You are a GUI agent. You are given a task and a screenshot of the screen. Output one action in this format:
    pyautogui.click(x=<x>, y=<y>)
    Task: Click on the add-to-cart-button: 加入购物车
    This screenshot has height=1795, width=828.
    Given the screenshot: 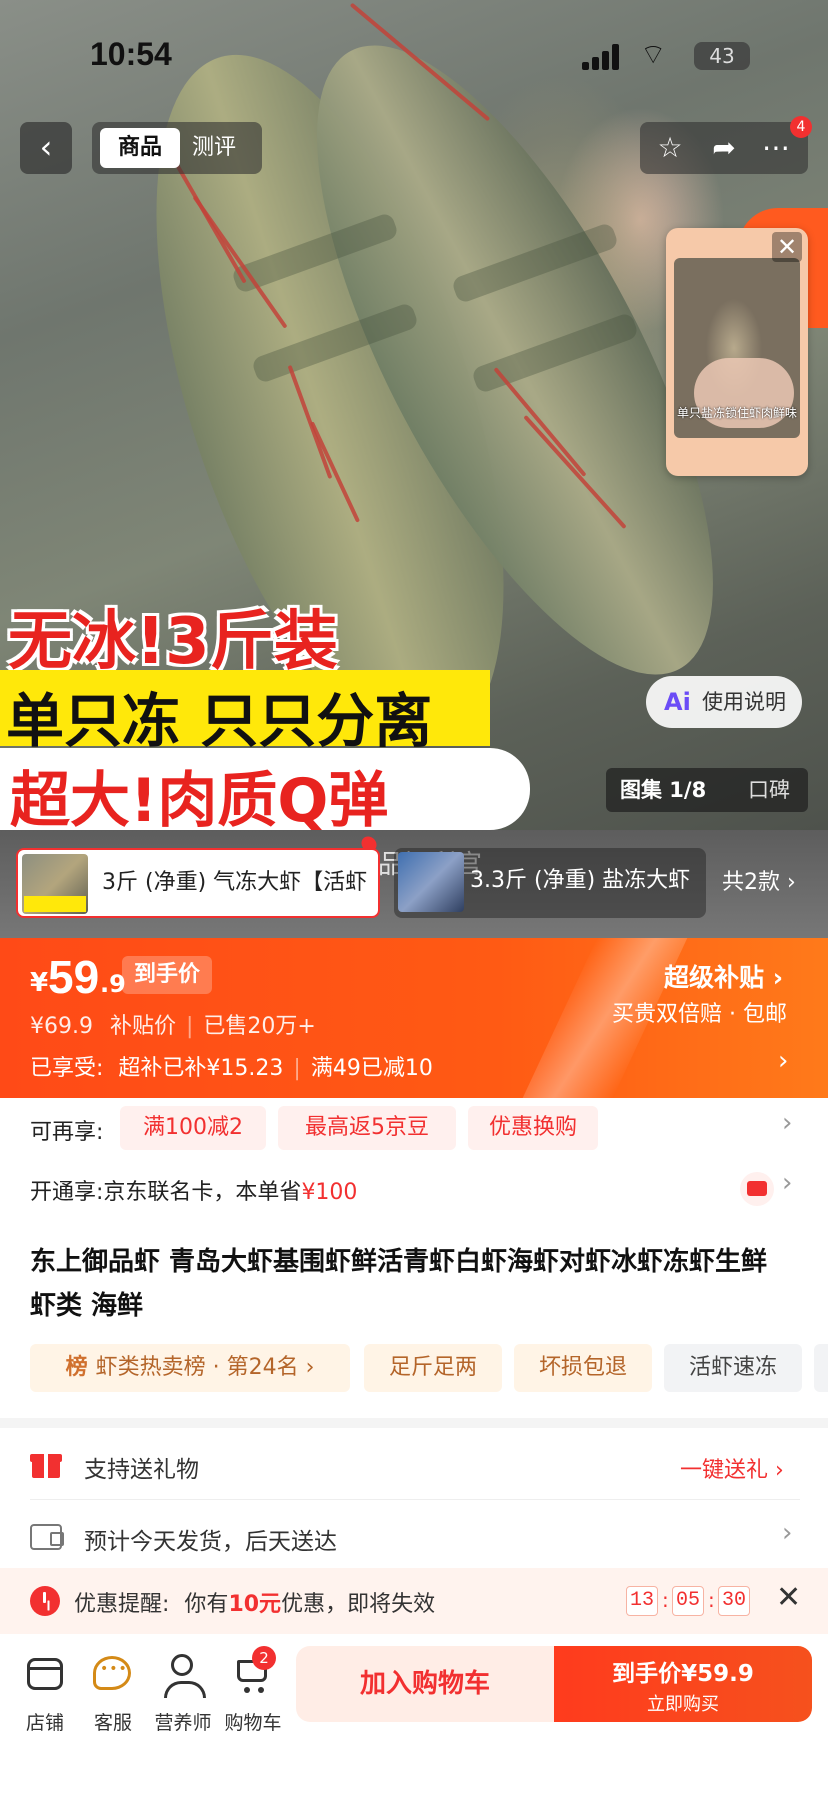 What is the action you would take?
    pyautogui.click(x=425, y=1684)
    